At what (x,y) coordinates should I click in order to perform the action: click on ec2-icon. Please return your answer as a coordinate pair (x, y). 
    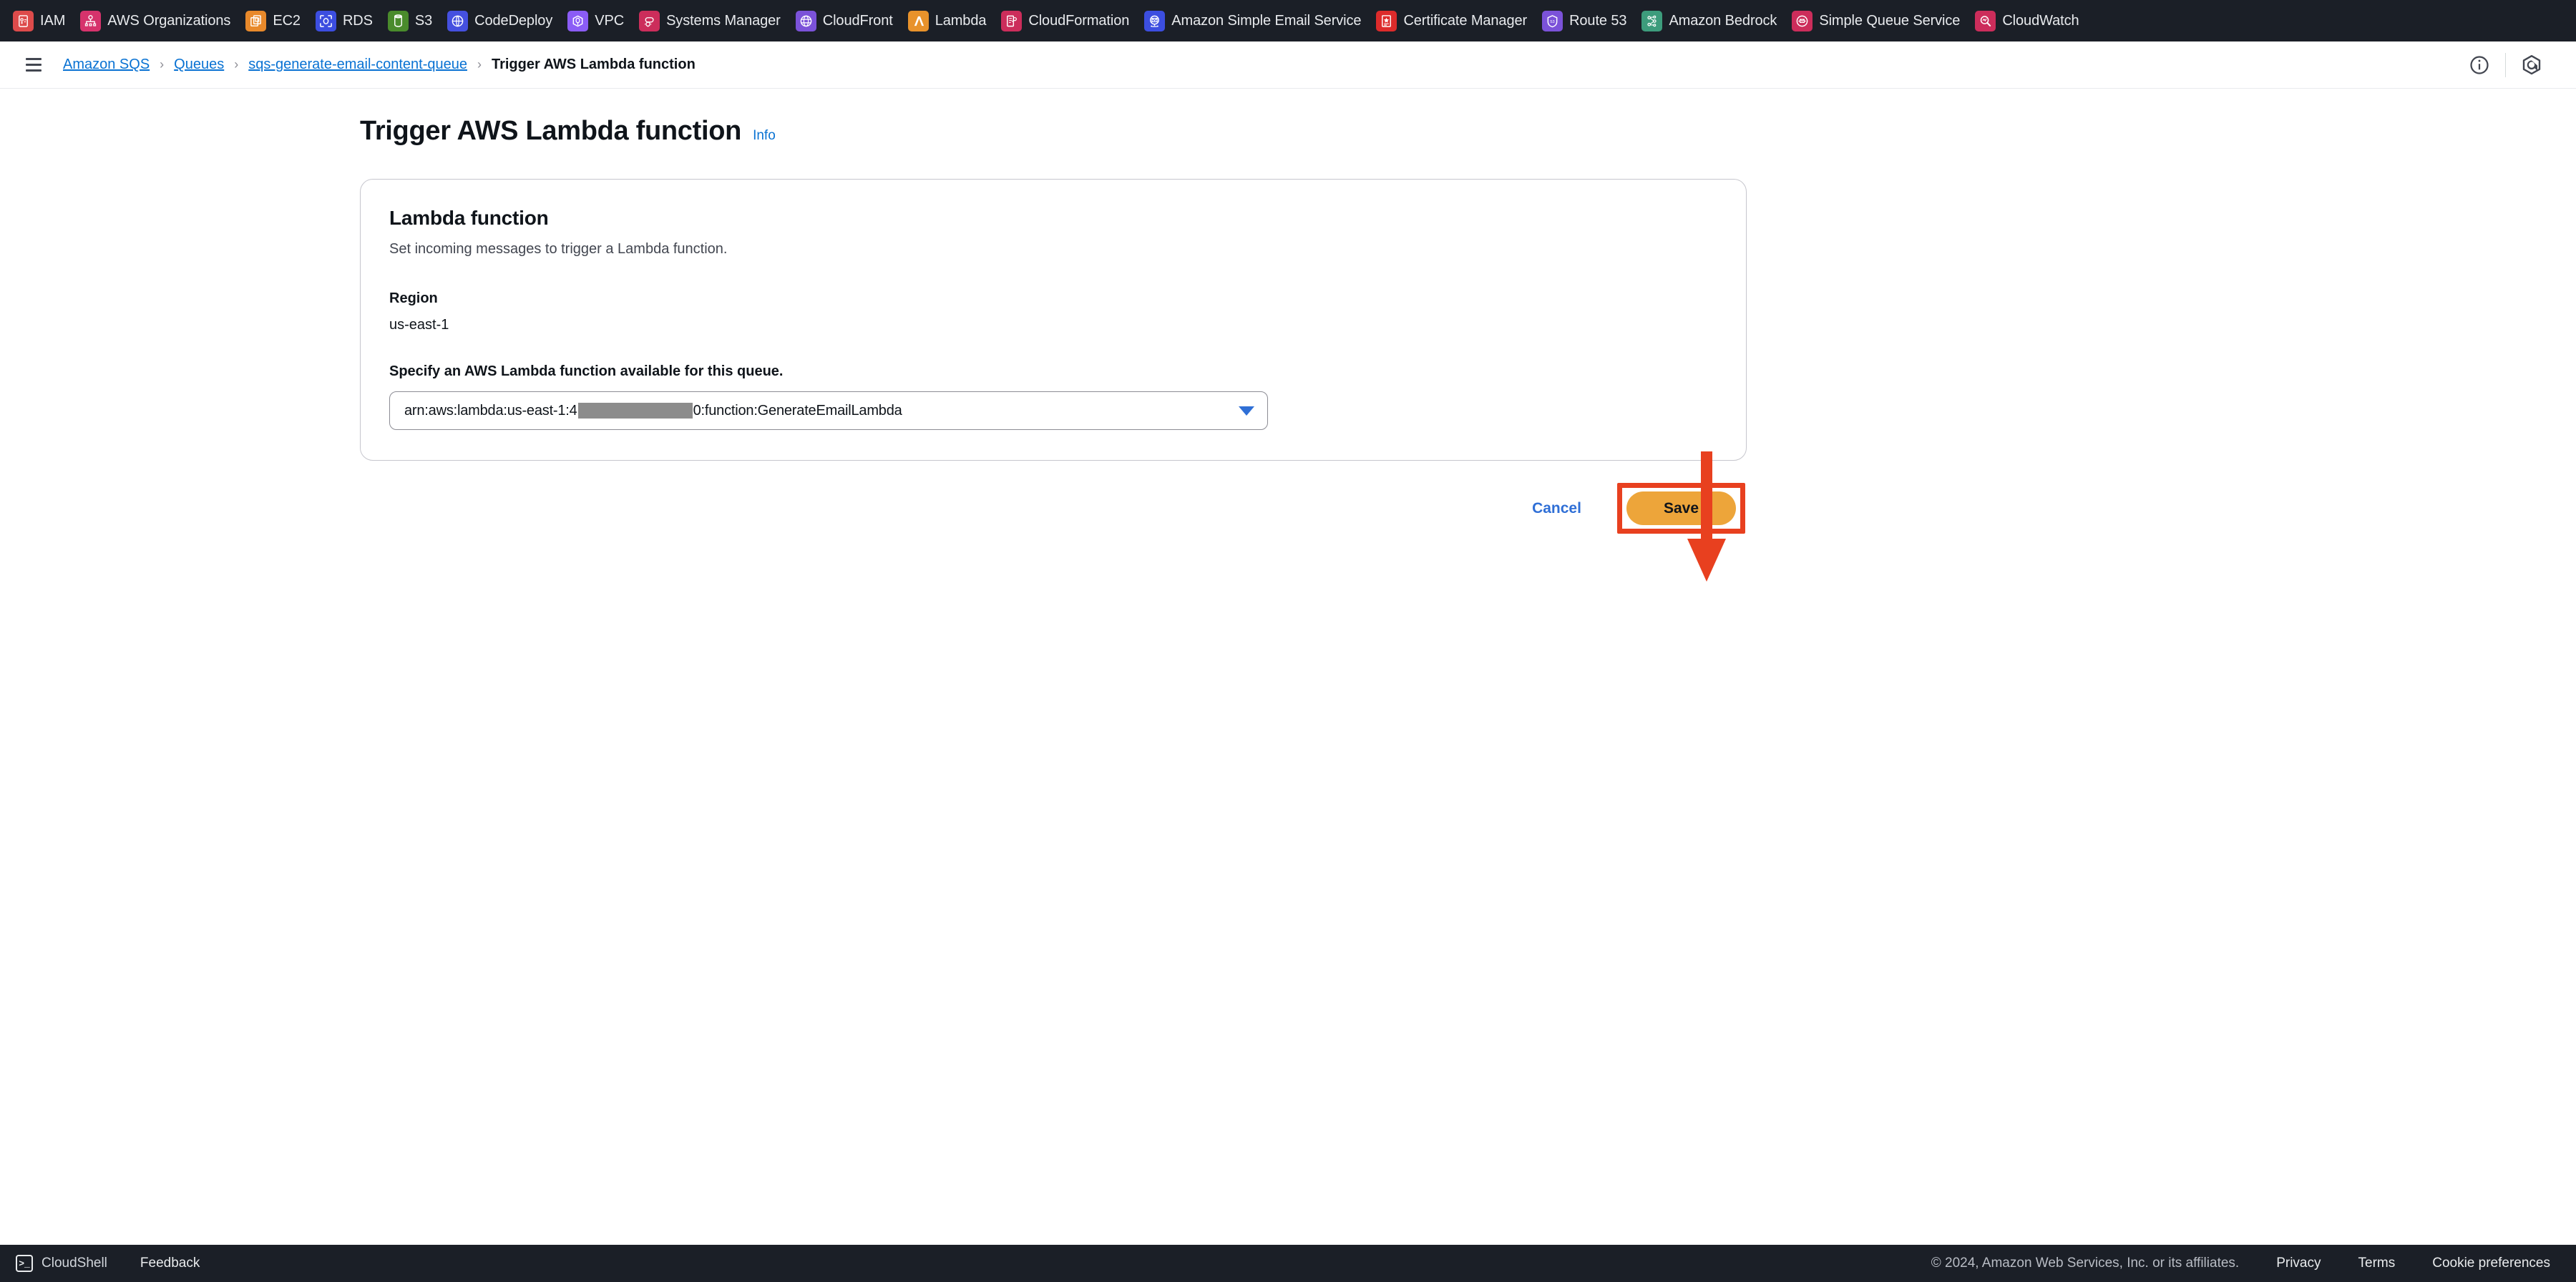
    Looking at the image, I should click on (256, 20).